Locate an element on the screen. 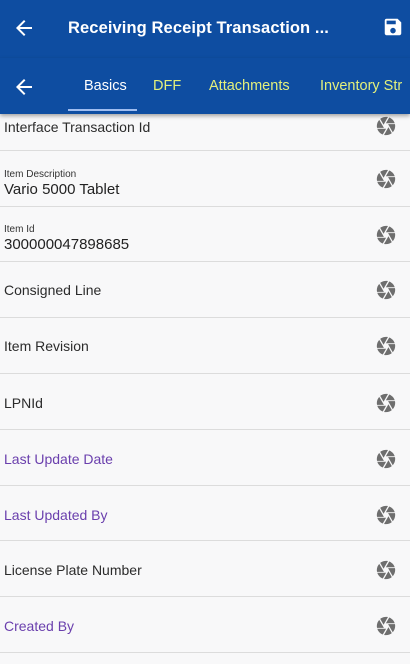  list-item-item-description: Item Description Vario 5000 Tablet is located at coordinates (205, 179).